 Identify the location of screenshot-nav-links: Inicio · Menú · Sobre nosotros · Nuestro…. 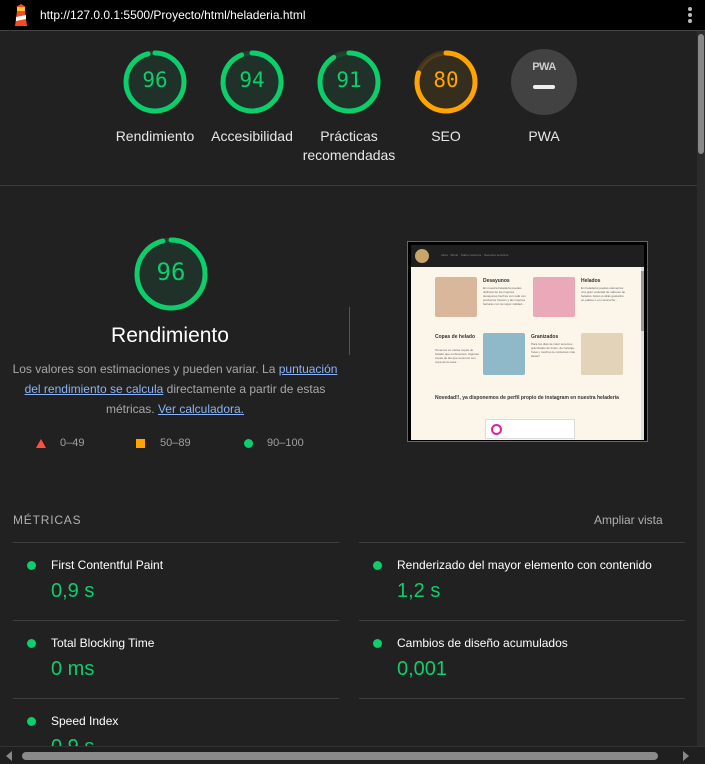
(475, 255).